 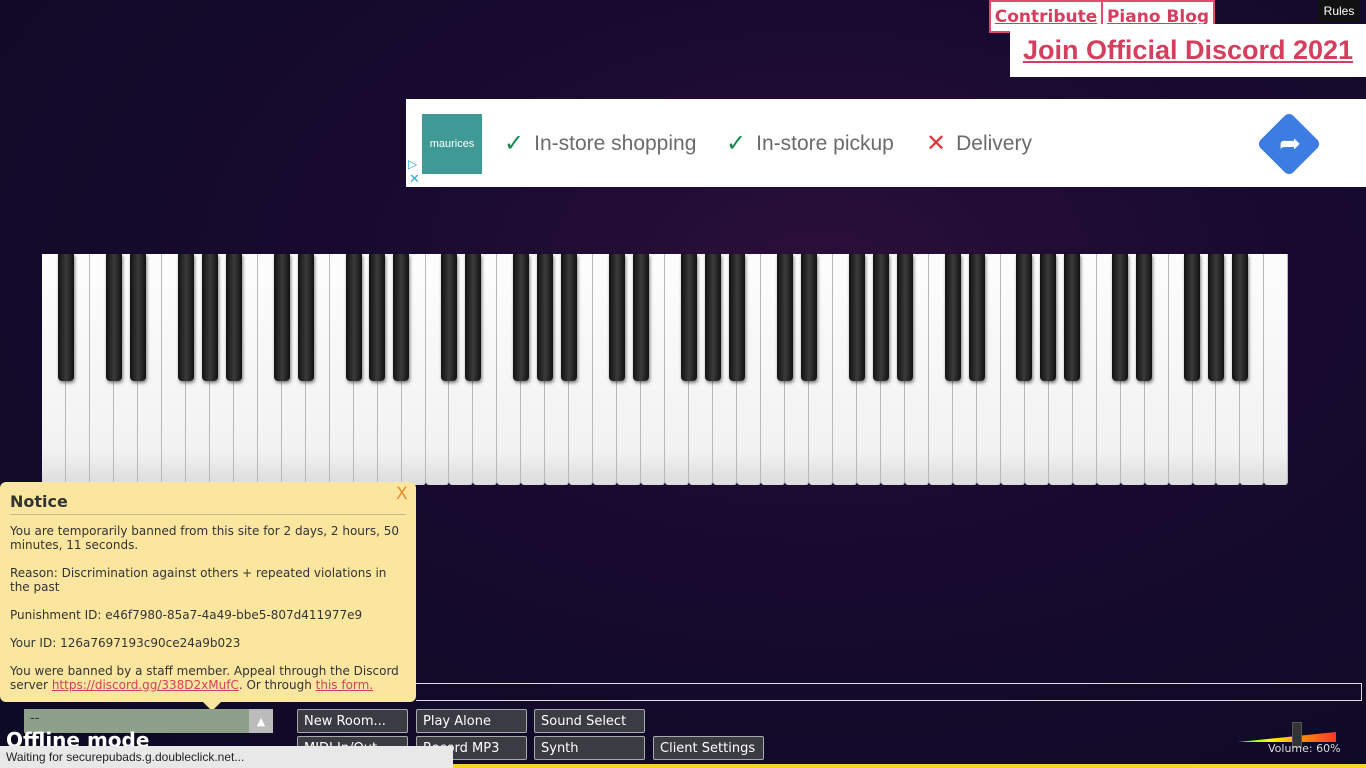 I want to click on notice-title: Notice, so click(x=39, y=501).